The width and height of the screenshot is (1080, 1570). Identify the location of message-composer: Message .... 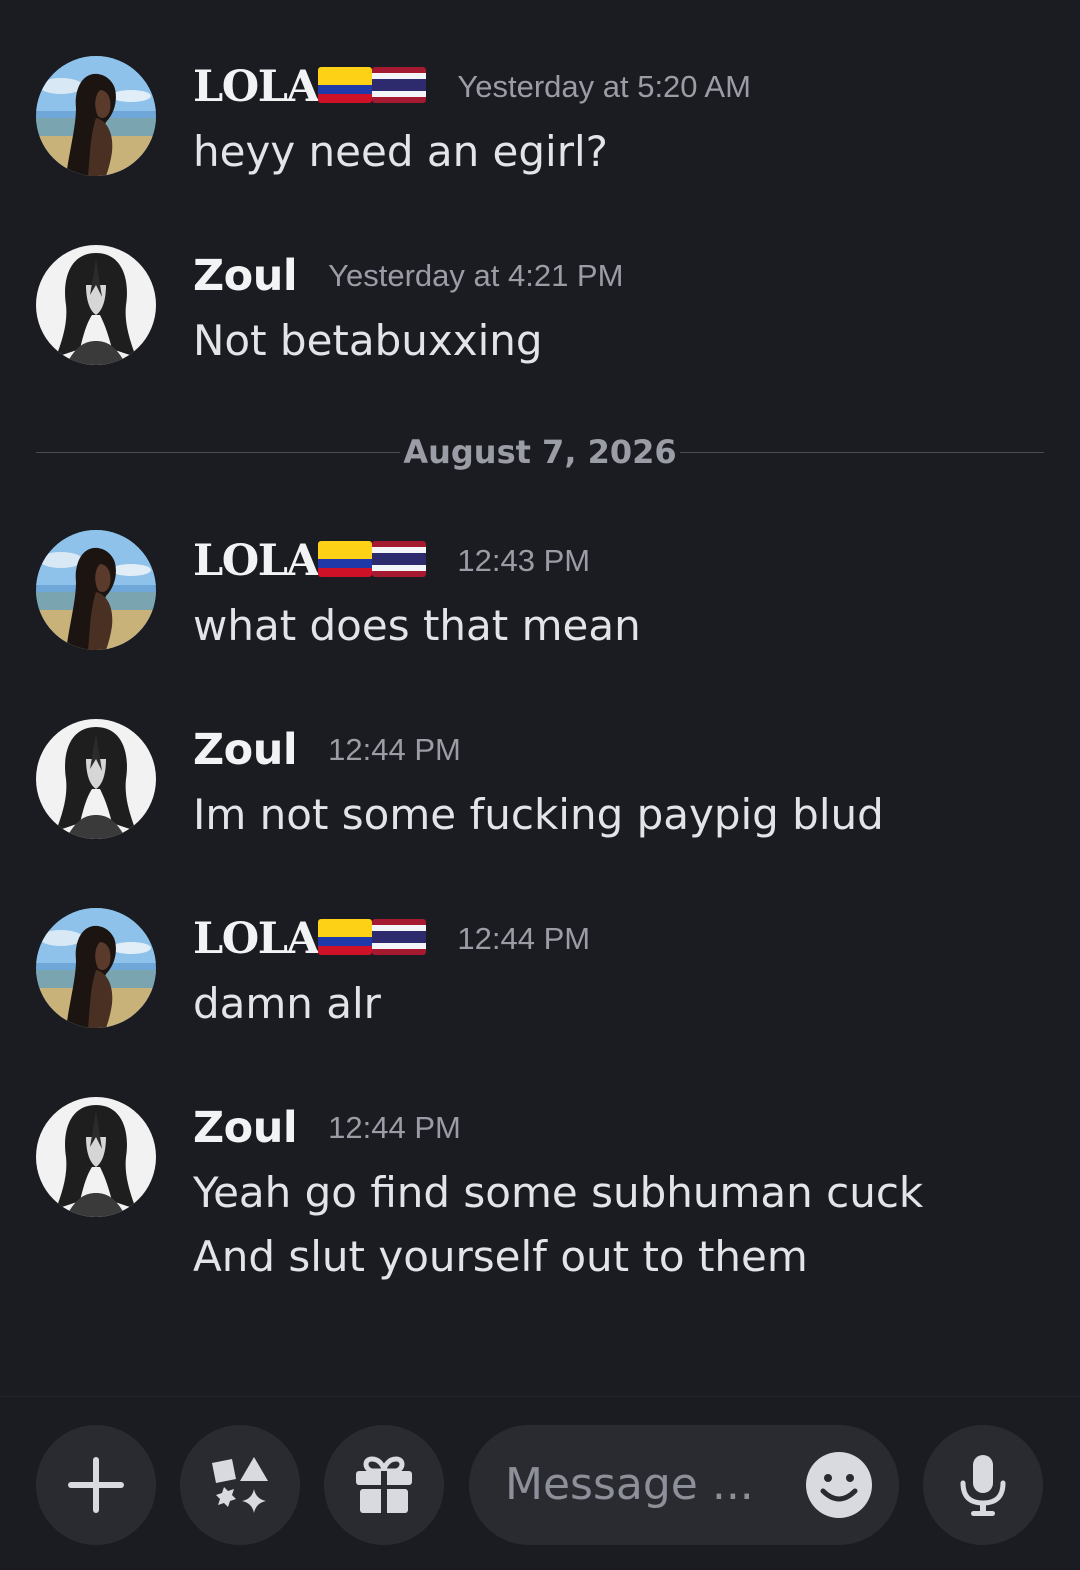
(540, 1483).